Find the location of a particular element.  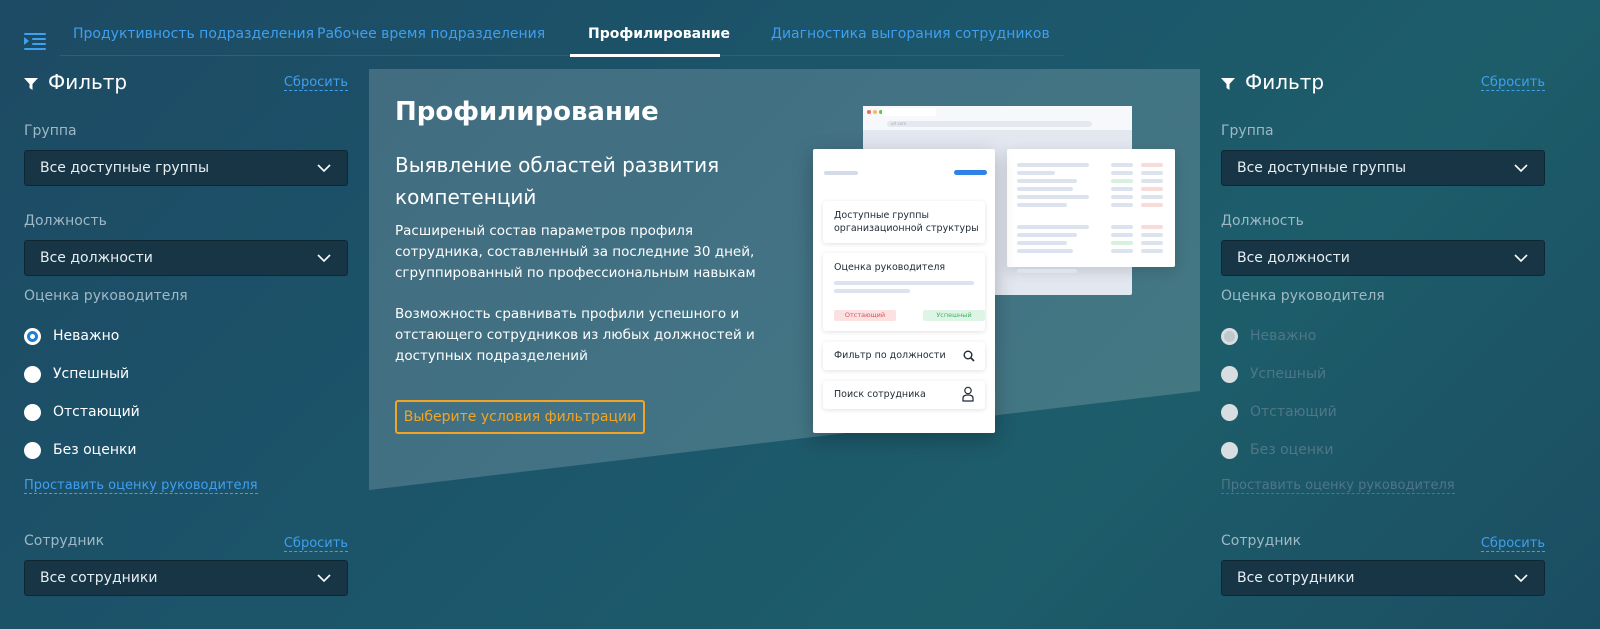

illustration-rating-item: Оценка руководителя Отстающий Успешный is located at coordinates (904, 292).